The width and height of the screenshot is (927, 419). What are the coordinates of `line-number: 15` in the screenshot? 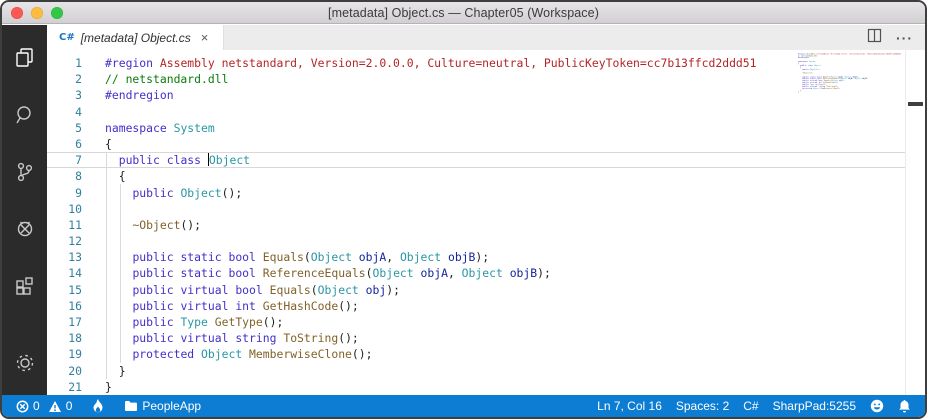 It's located at (75, 289).